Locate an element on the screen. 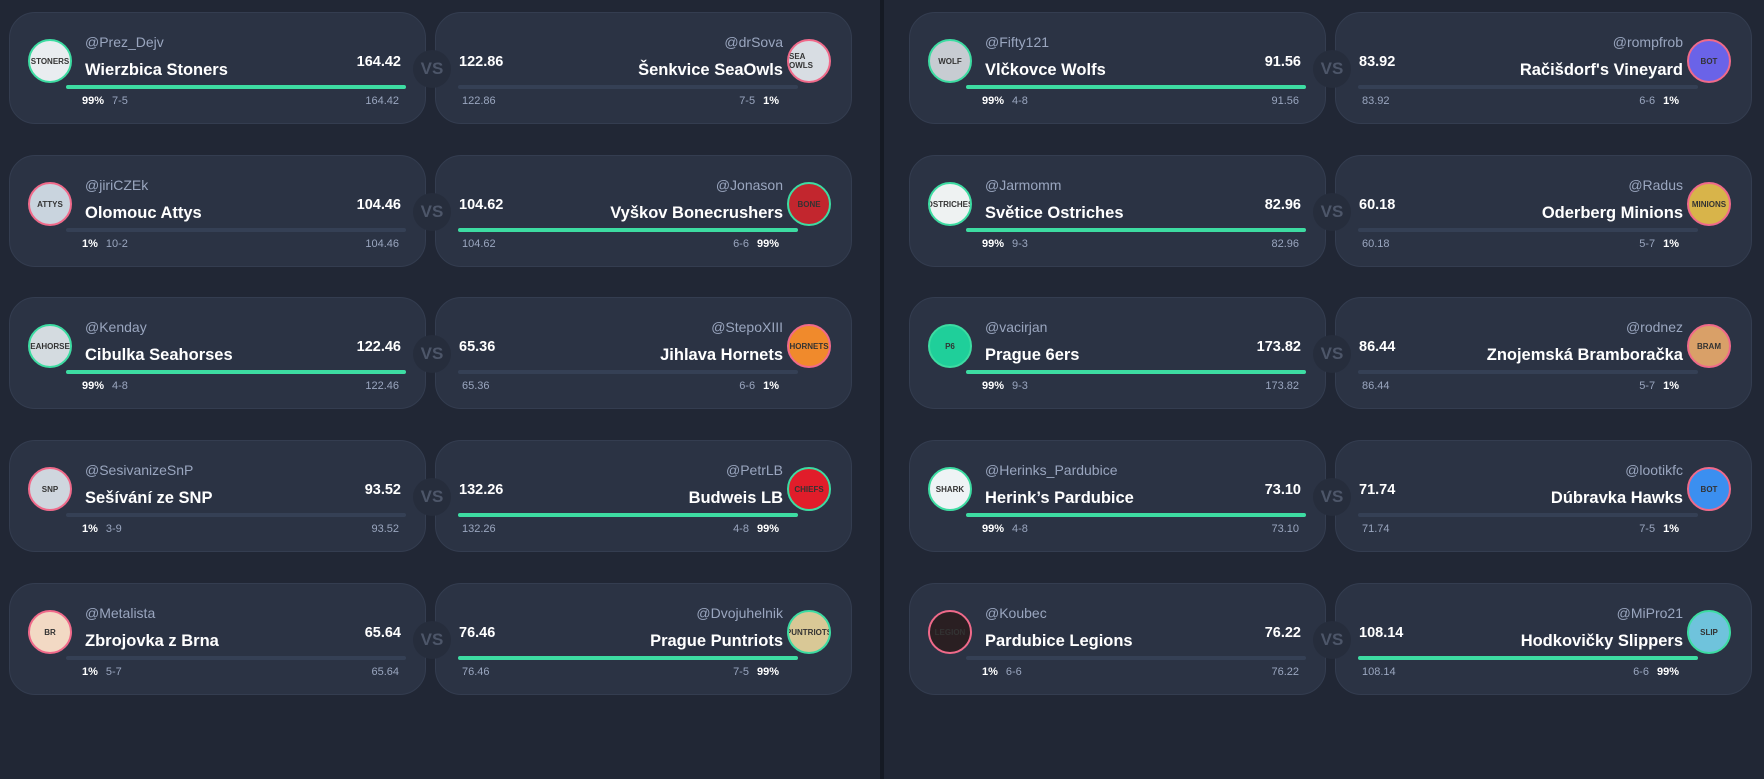 Image resolution: width=1764 pixels, height=779 pixels. team-name: Budweis LB is located at coordinates (736, 498).